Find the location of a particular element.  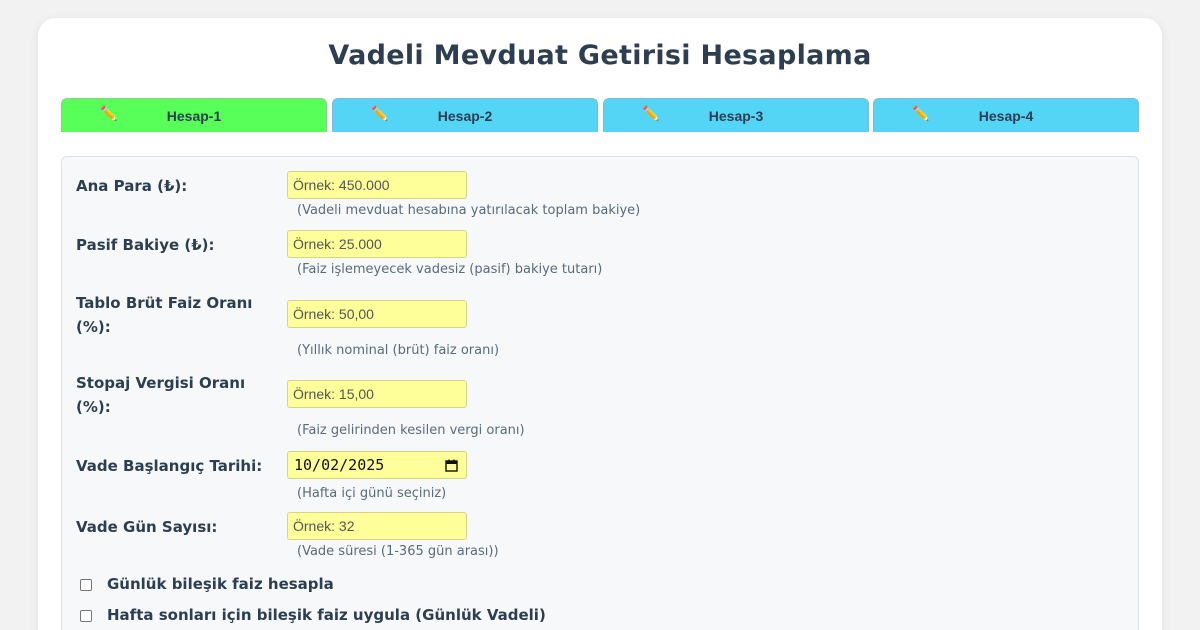

tab-hesap-4: ✏️ Hesap-4 is located at coordinates (1006, 115).